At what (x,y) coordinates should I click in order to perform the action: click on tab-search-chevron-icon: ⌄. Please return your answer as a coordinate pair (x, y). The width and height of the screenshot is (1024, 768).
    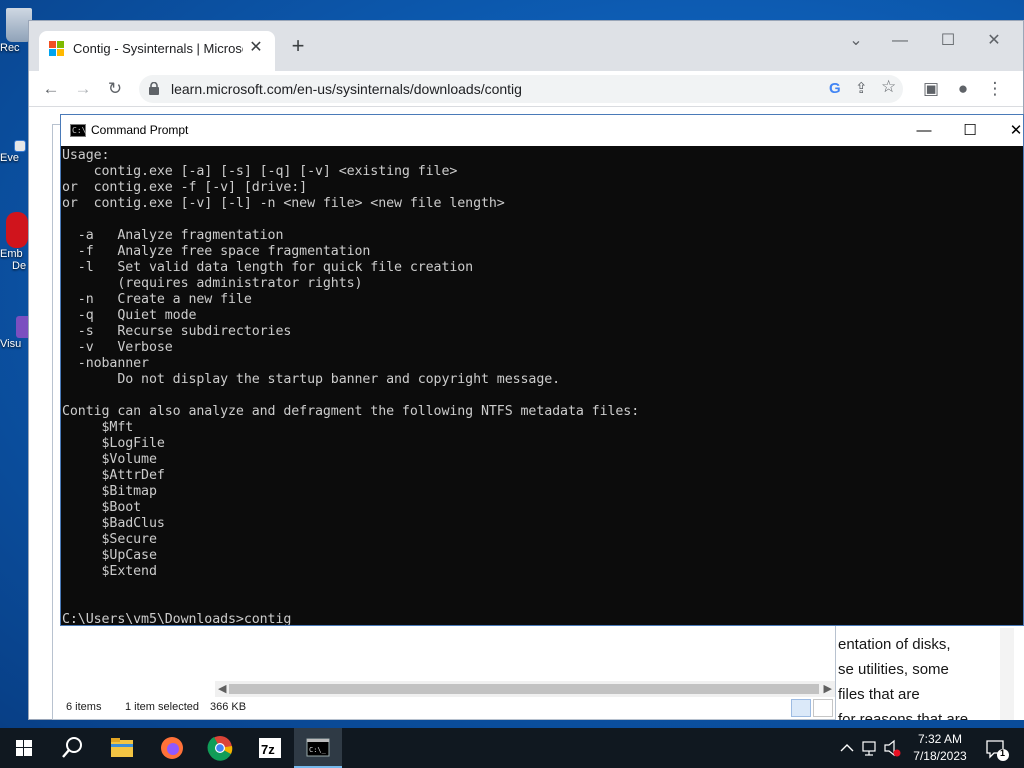
    Looking at the image, I should click on (856, 41).